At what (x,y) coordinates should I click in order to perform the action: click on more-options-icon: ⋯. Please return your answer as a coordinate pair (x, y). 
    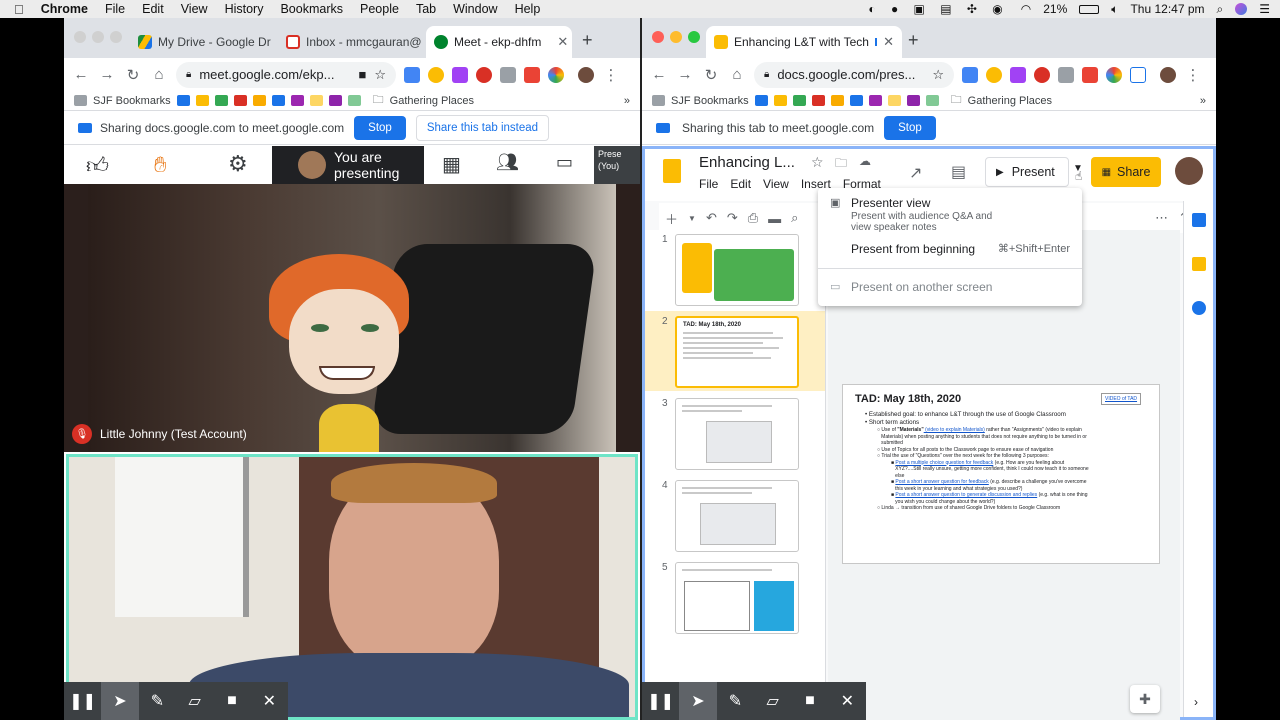
    Looking at the image, I should click on (1161, 218).